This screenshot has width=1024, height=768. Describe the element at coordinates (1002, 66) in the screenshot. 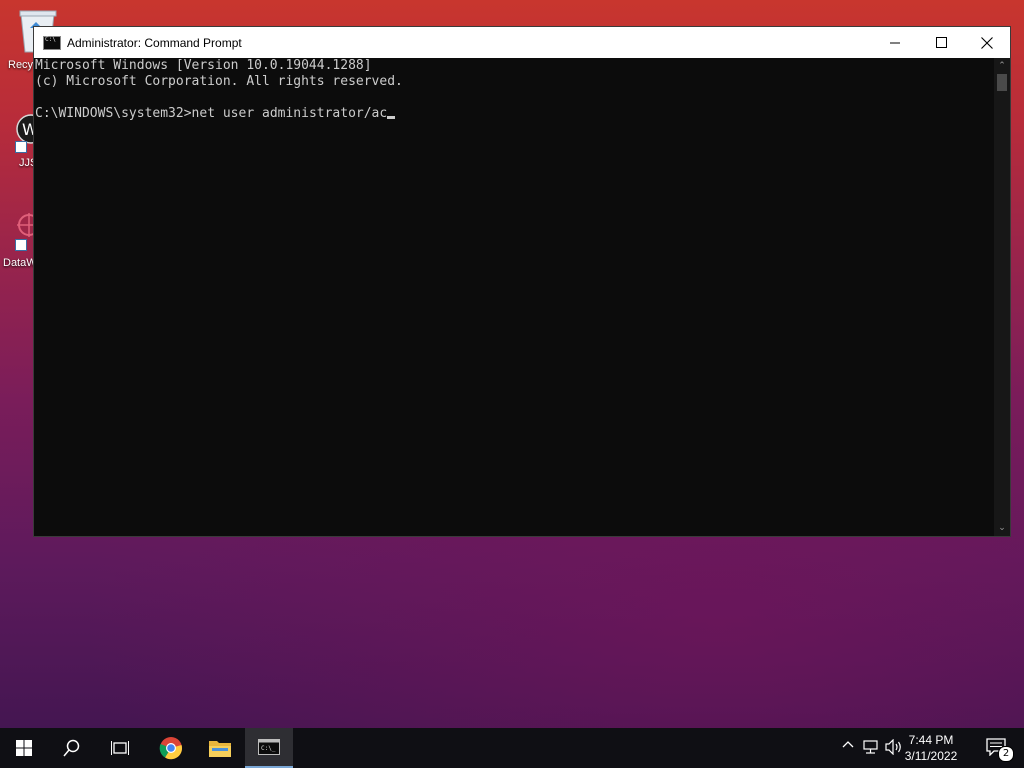

I see `scroll-up-arrow-icon: ⌃` at that location.